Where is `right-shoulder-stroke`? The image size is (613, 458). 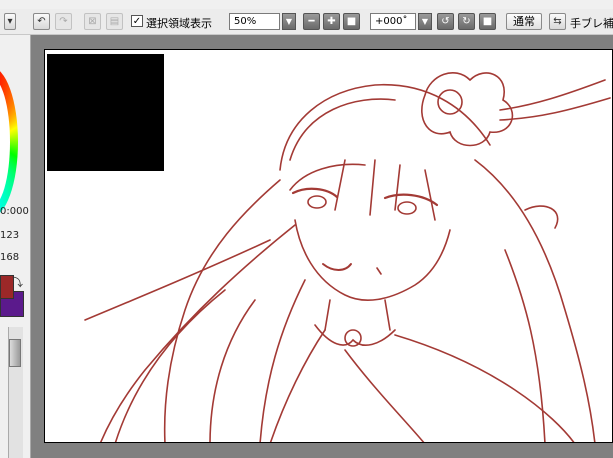
right-shoulder-stroke is located at coordinates (484, 388).